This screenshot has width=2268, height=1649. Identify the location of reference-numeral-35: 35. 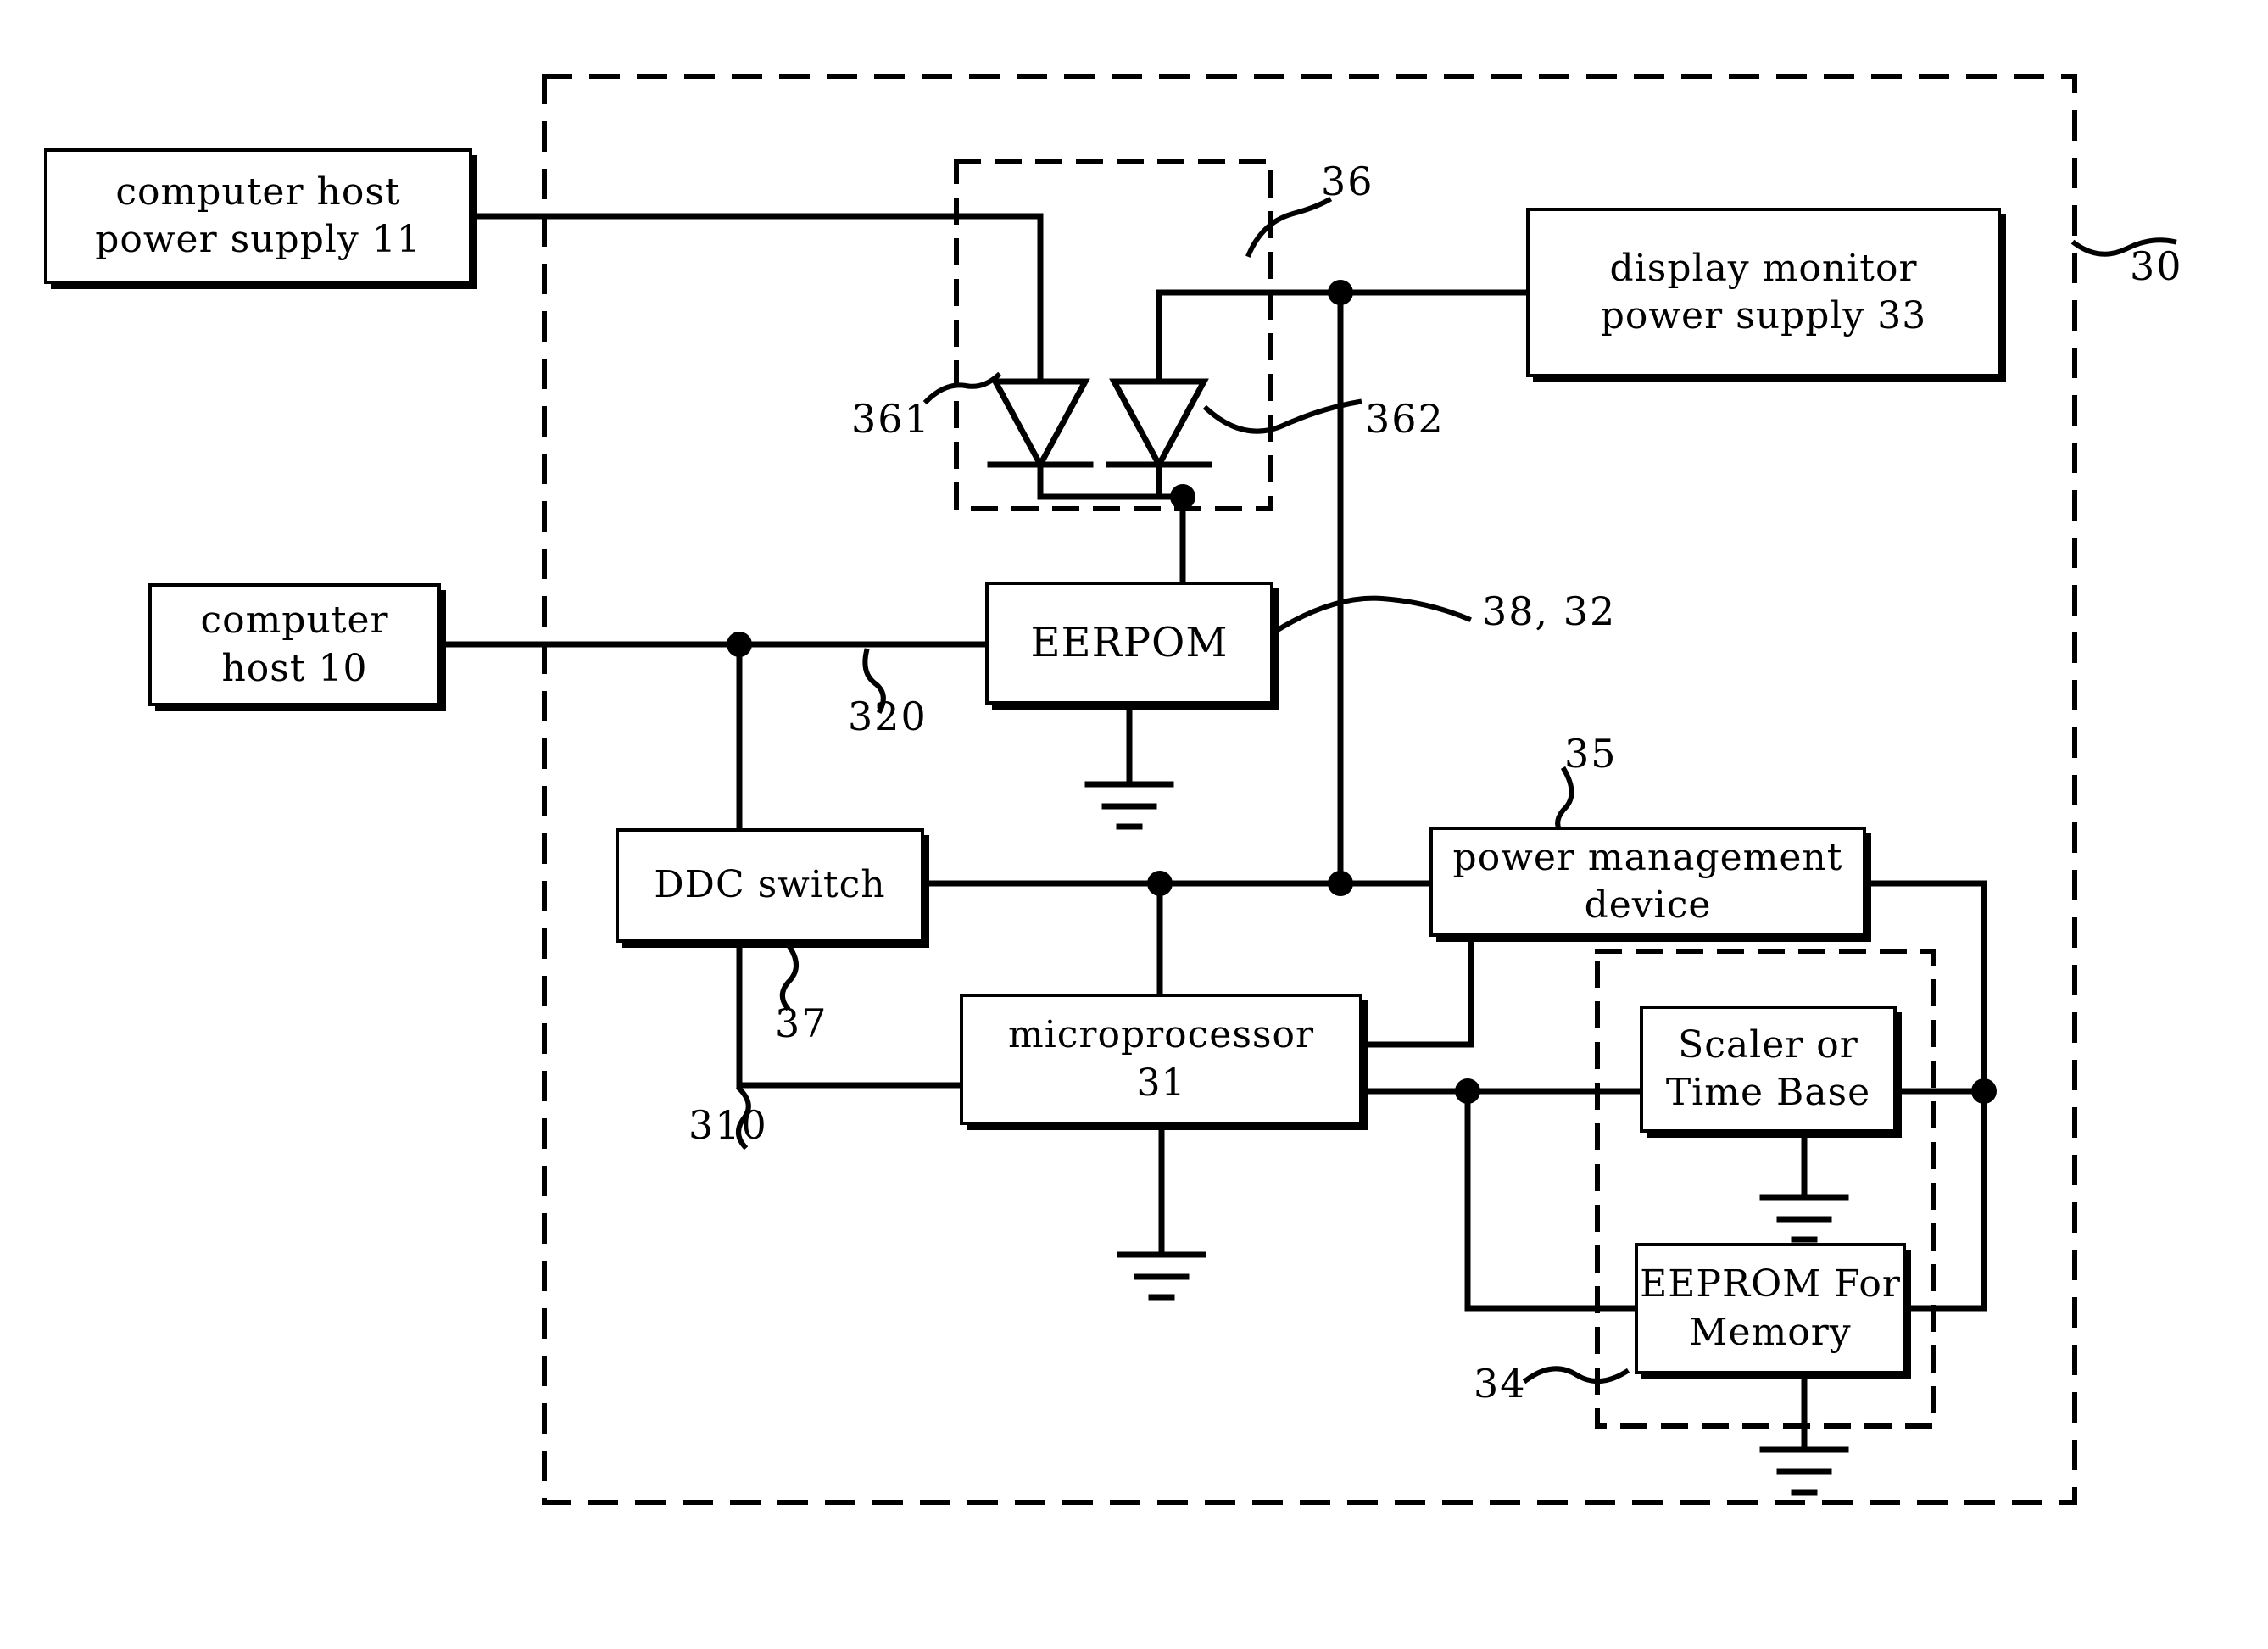
(1591, 754).